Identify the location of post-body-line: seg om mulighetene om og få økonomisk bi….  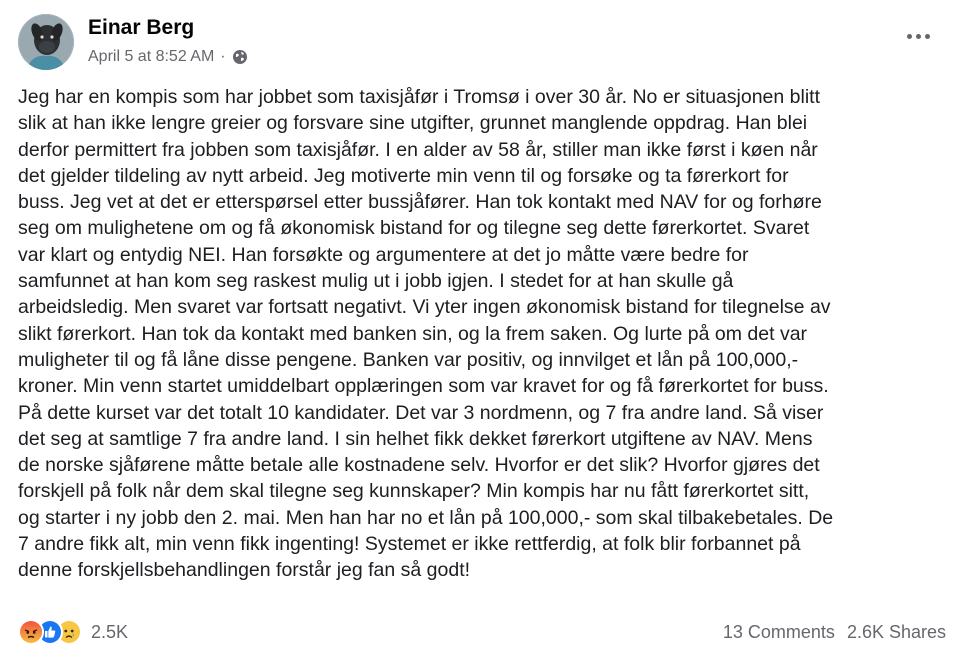
(414, 228).